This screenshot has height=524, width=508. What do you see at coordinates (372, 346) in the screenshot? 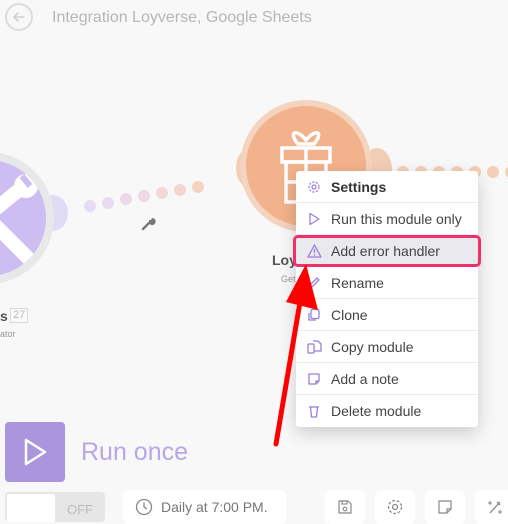
I see `menu-item-label: Copy module` at bounding box center [372, 346].